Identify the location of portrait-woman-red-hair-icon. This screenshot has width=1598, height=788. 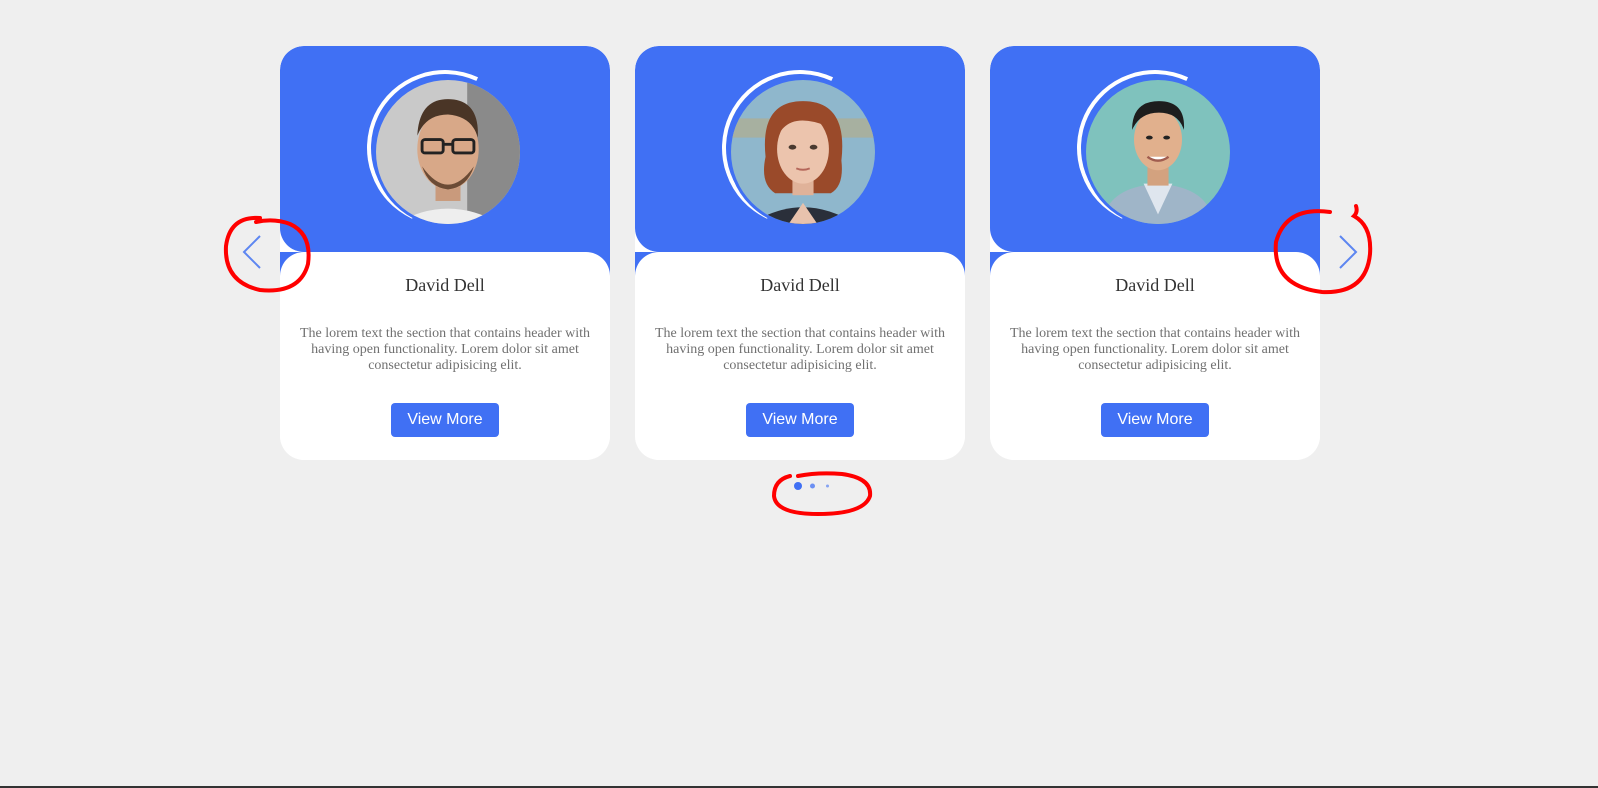
(803, 152).